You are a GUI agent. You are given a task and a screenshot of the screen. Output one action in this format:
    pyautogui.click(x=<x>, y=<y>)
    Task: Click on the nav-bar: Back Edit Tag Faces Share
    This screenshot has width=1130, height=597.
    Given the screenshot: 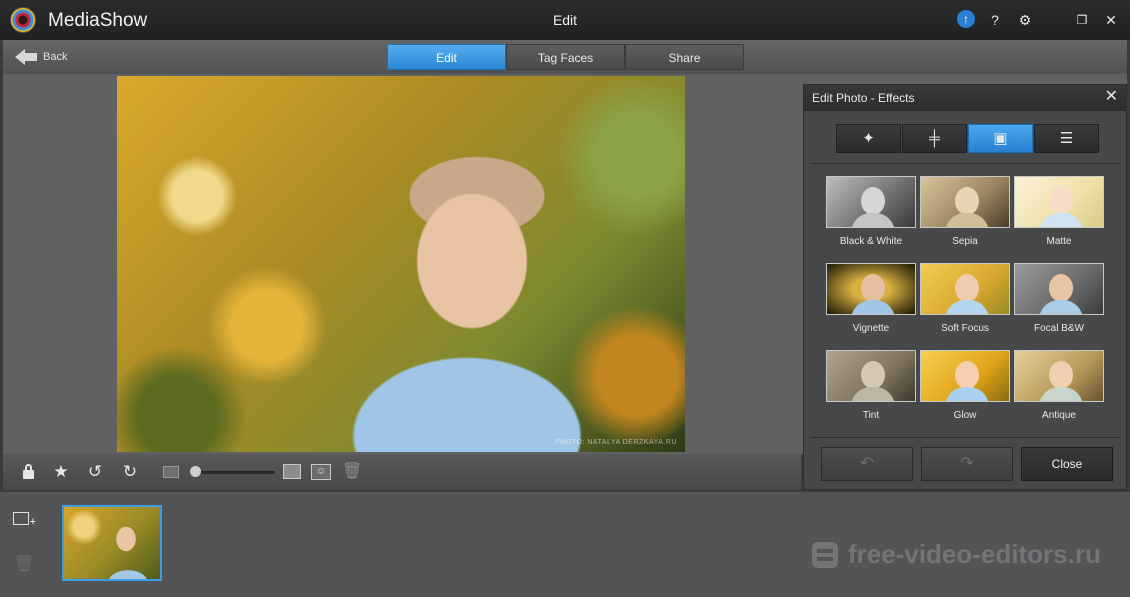 What is the action you would take?
    pyautogui.click(x=565, y=57)
    